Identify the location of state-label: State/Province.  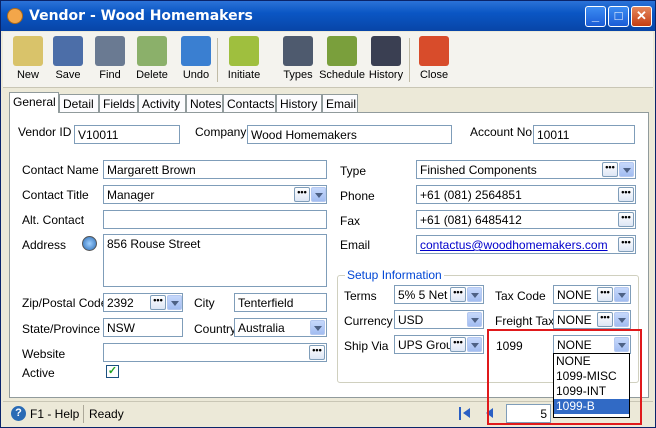
(61, 329).